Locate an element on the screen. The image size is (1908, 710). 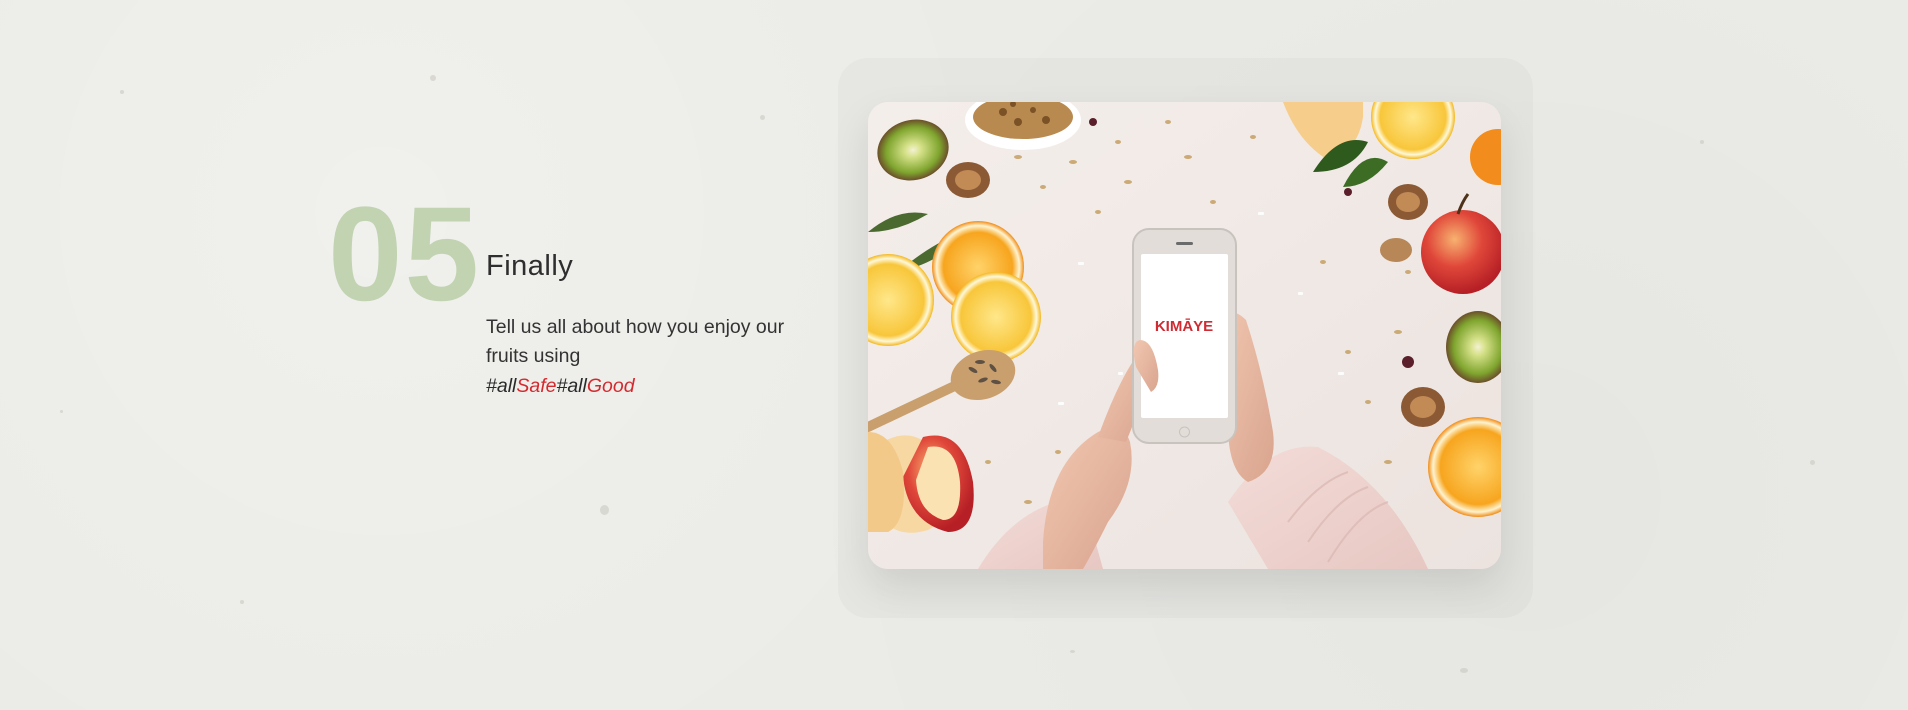
hashtag-safe: Safe is located at coordinates (536, 386).